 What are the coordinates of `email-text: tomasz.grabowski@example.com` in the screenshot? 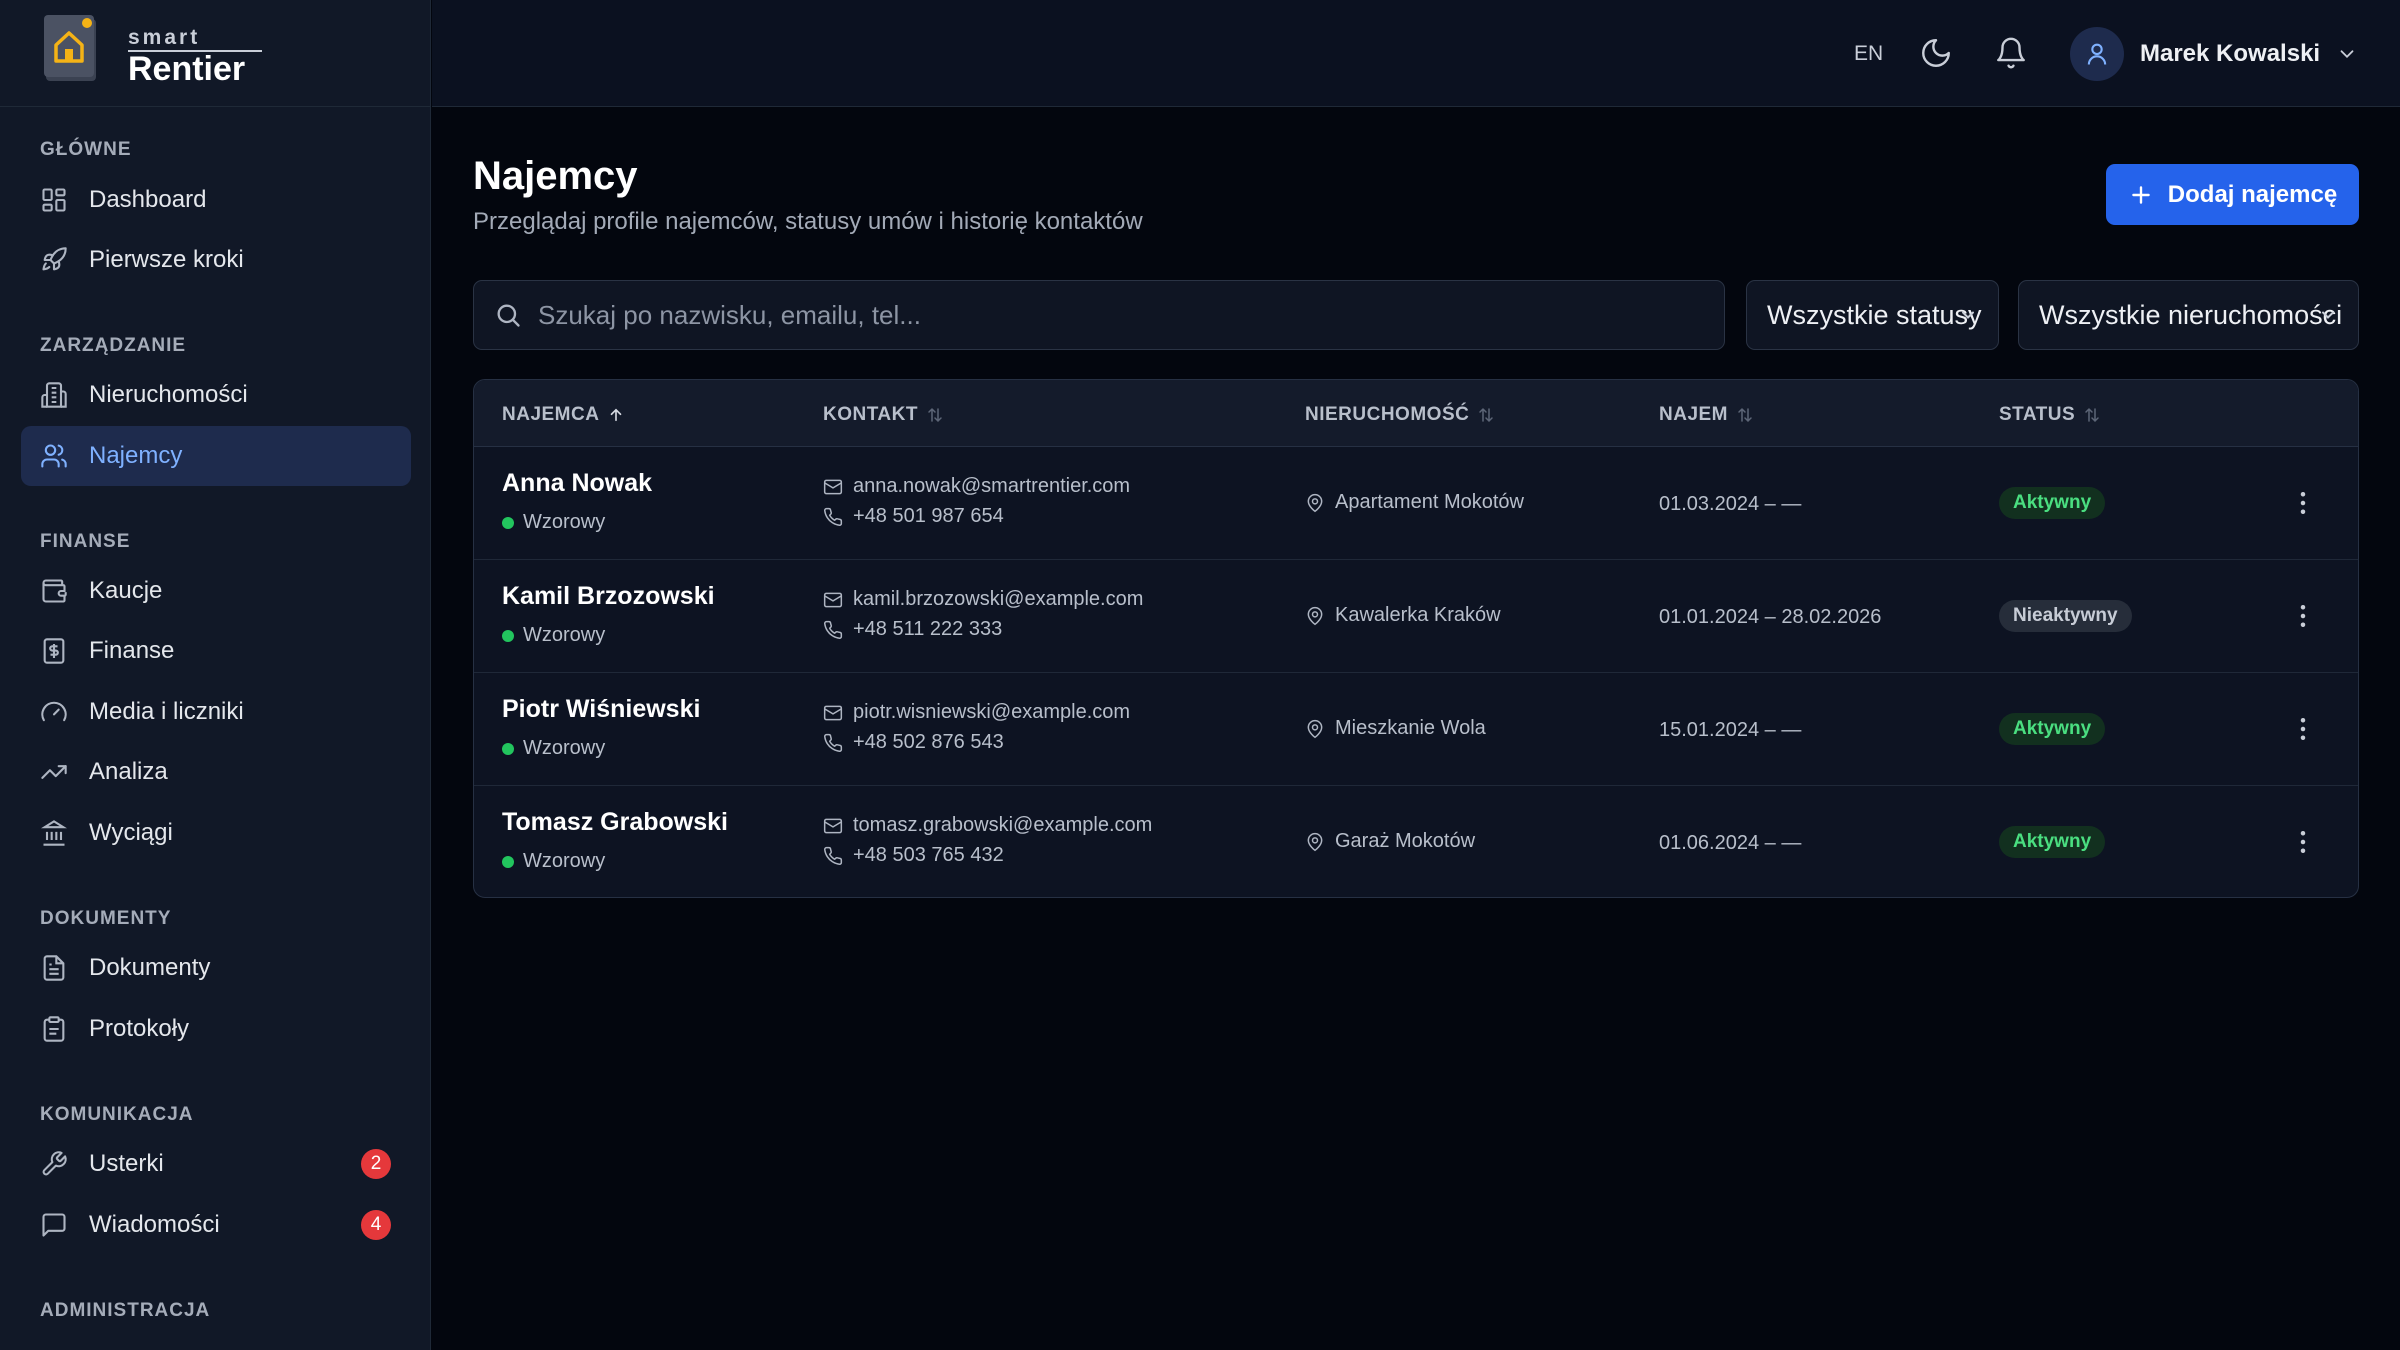 It's located at (1003, 825).